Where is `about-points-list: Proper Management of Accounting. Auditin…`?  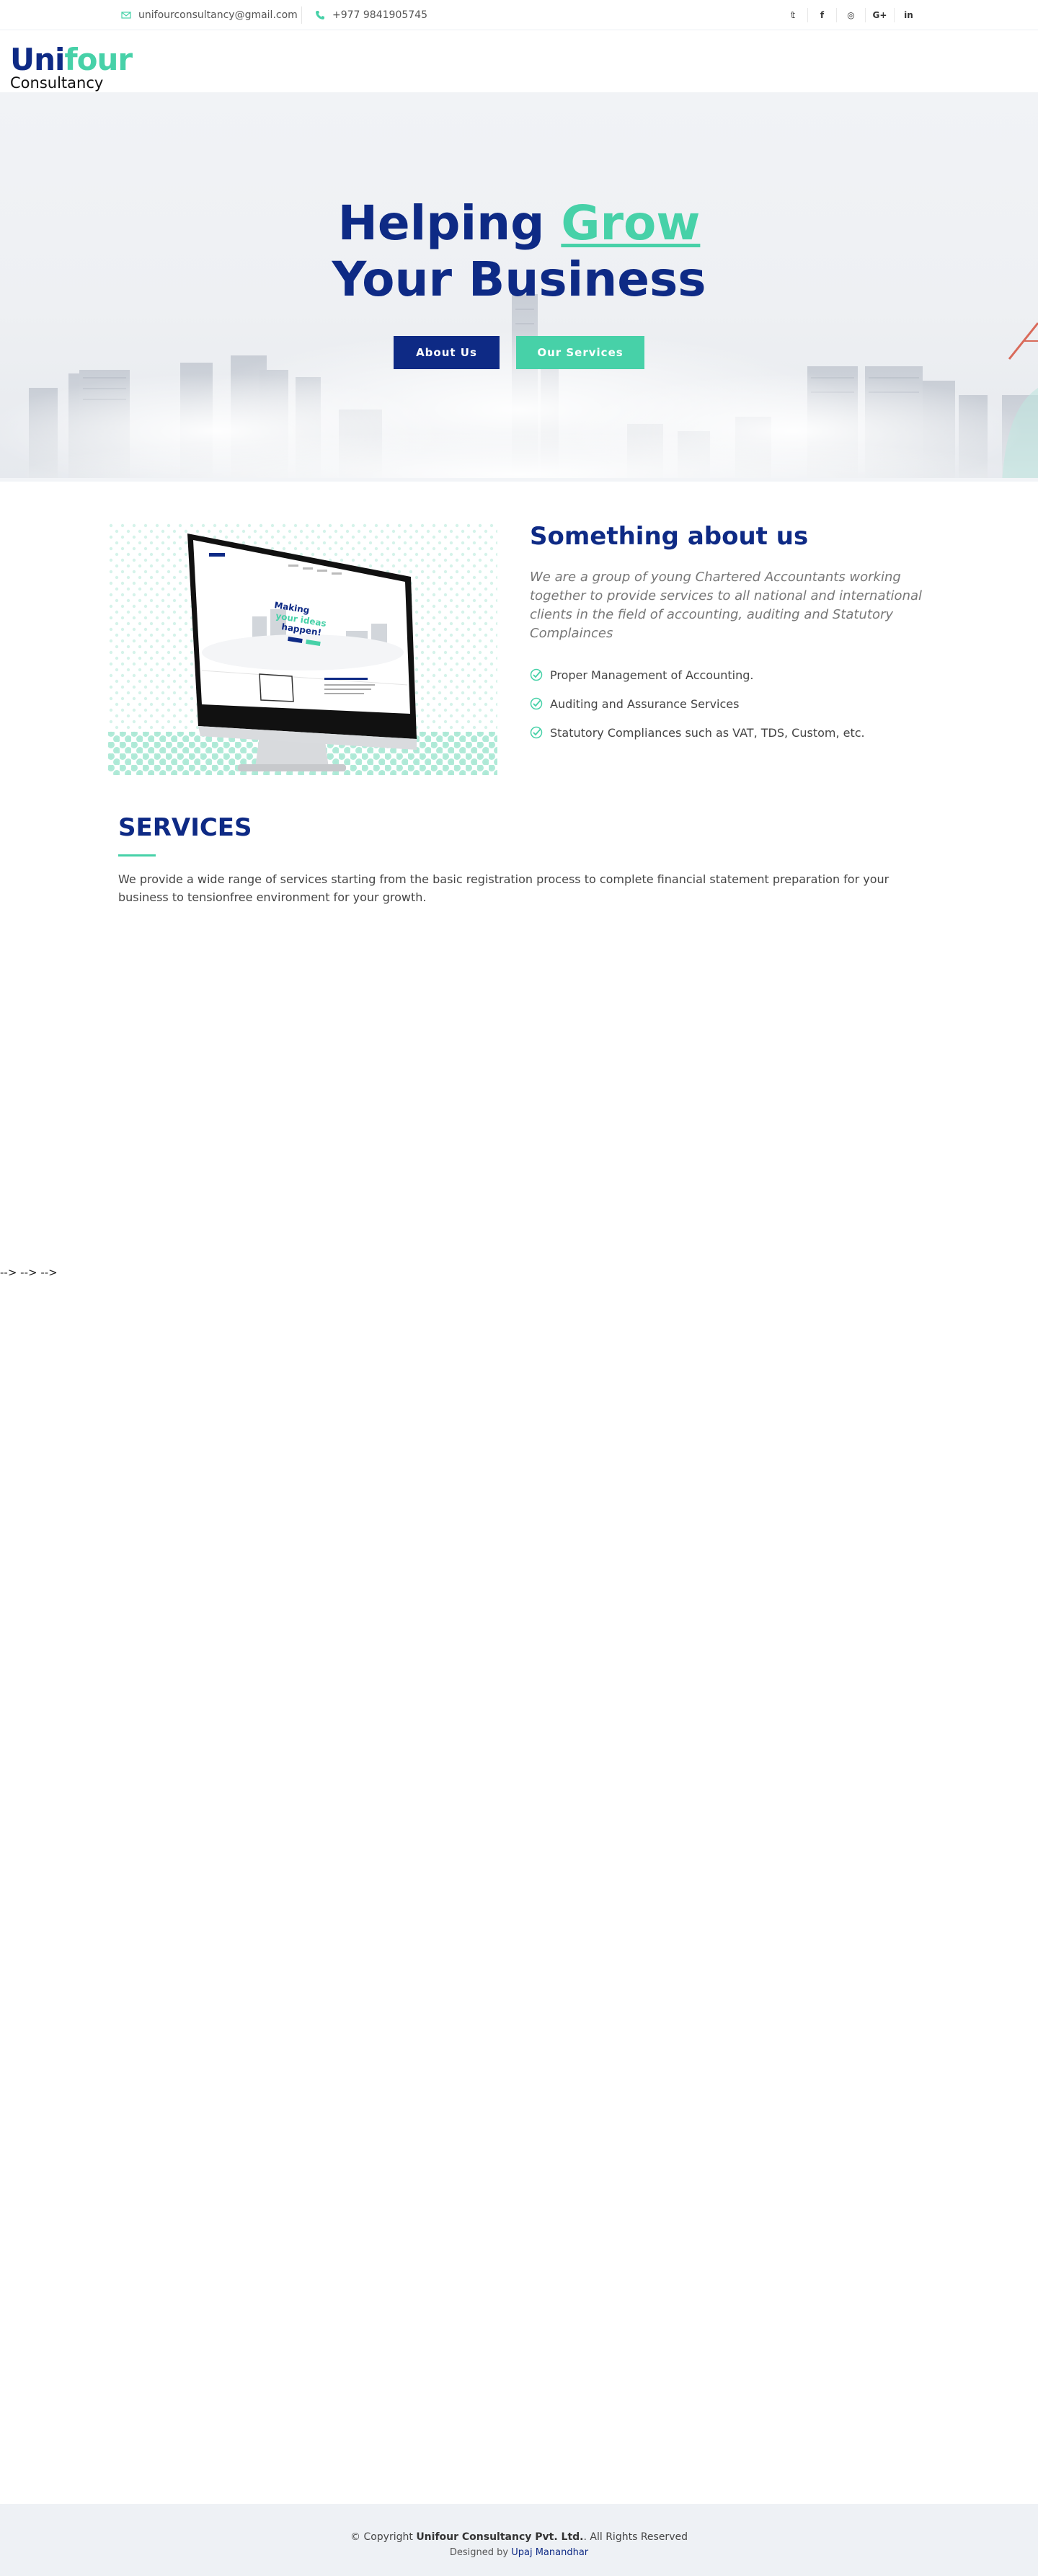 about-points-list: Proper Management of Accounting. Auditin… is located at coordinates (697, 703).